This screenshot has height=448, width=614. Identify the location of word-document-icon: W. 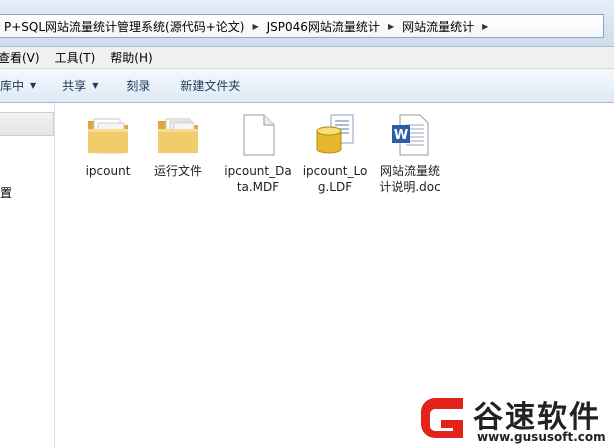
(410, 135).